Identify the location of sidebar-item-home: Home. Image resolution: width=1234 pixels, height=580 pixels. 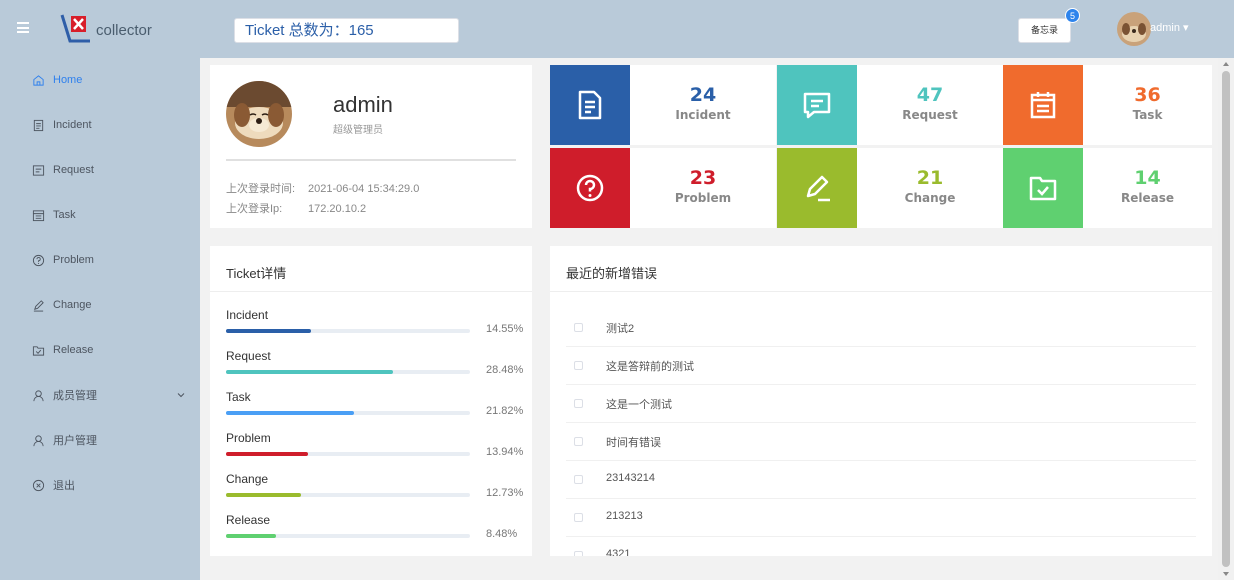
(100, 80).